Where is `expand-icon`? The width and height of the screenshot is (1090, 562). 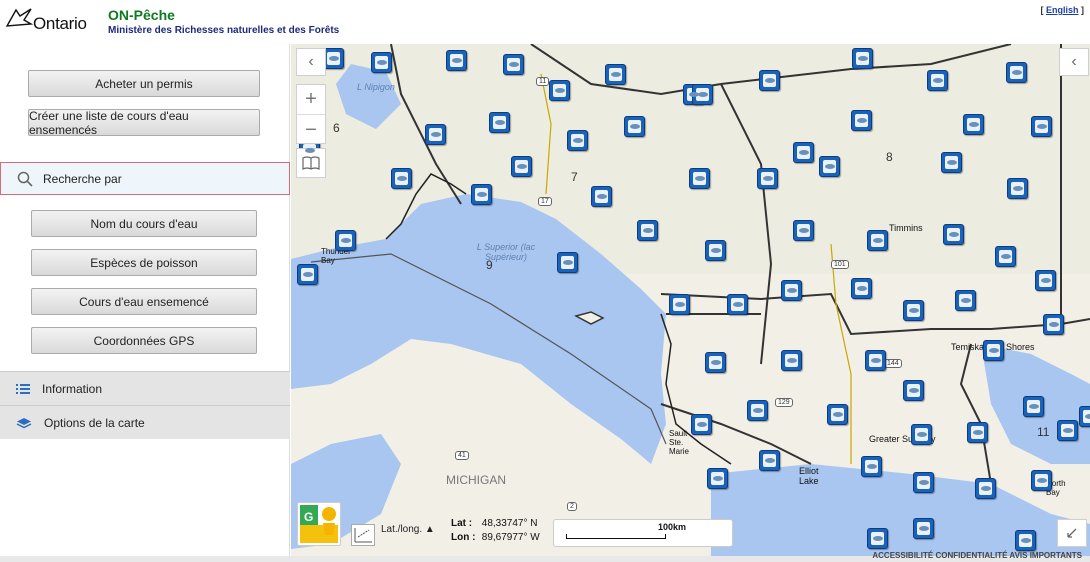
expand-icon is located at coordinates (1072, 533).